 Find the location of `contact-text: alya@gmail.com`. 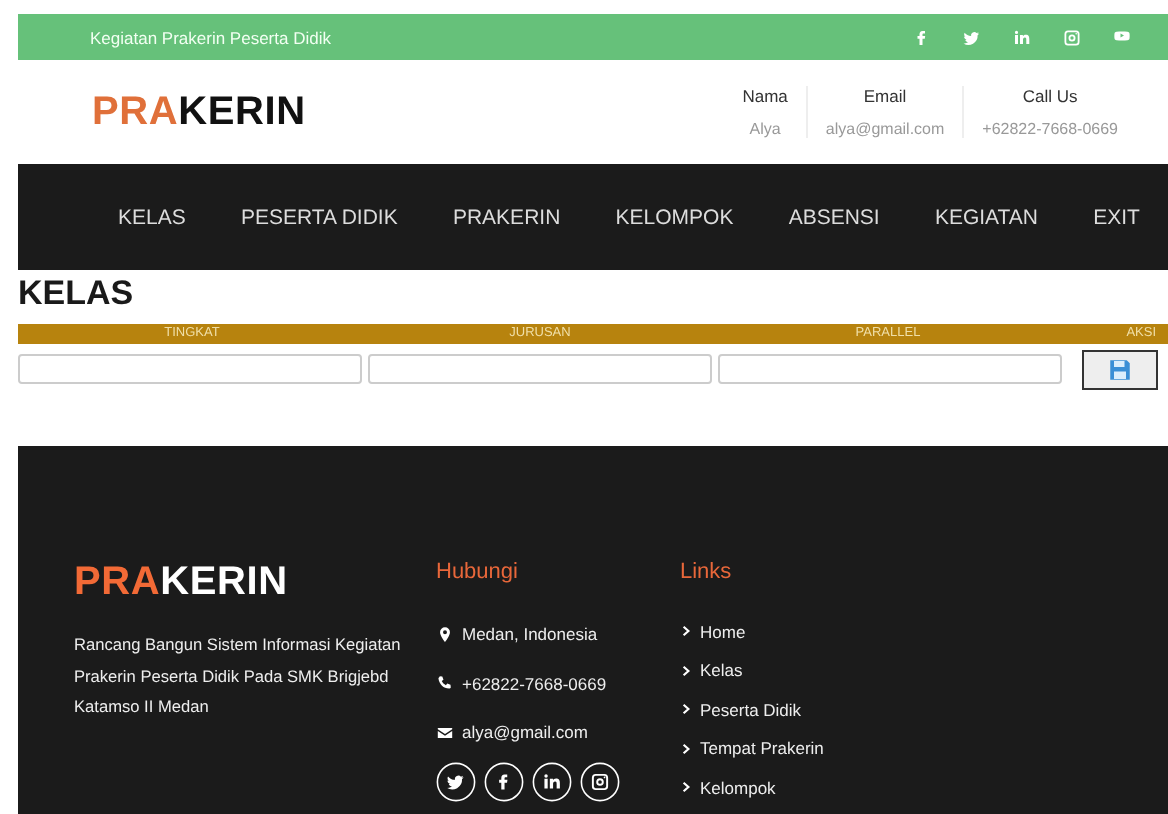

contact-text: alya@gmail.com is located at coordinates (525, 732).